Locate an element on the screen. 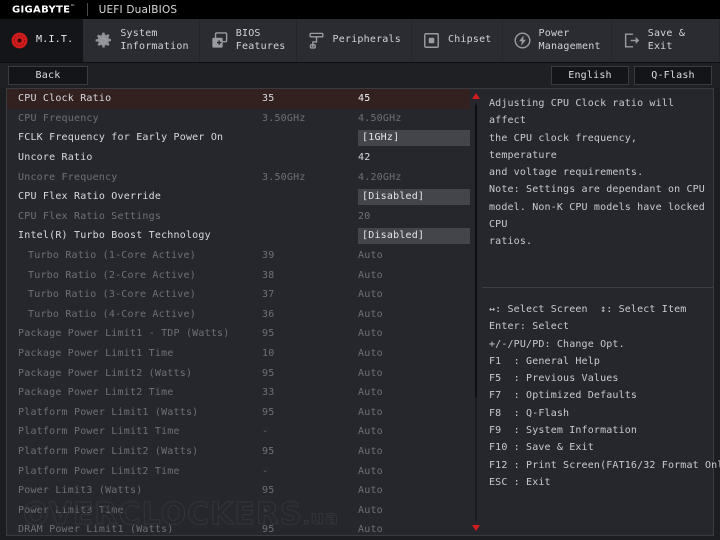 The width and height of the screenshot is (720, 540). setting-selected-value: 4.20GHz is located at coordinates (380, 177).